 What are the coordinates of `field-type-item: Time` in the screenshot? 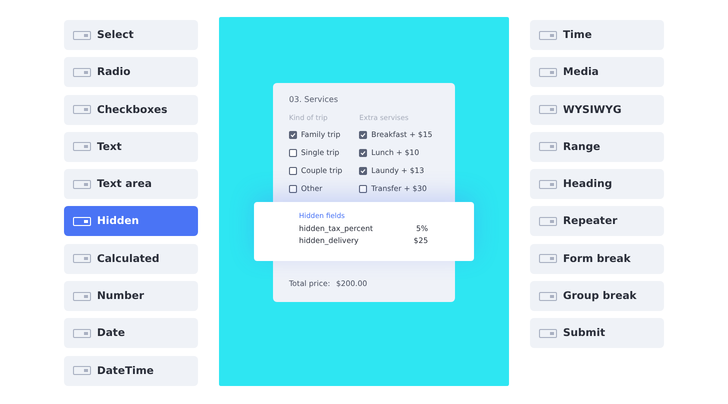 It's located at (597, 35).